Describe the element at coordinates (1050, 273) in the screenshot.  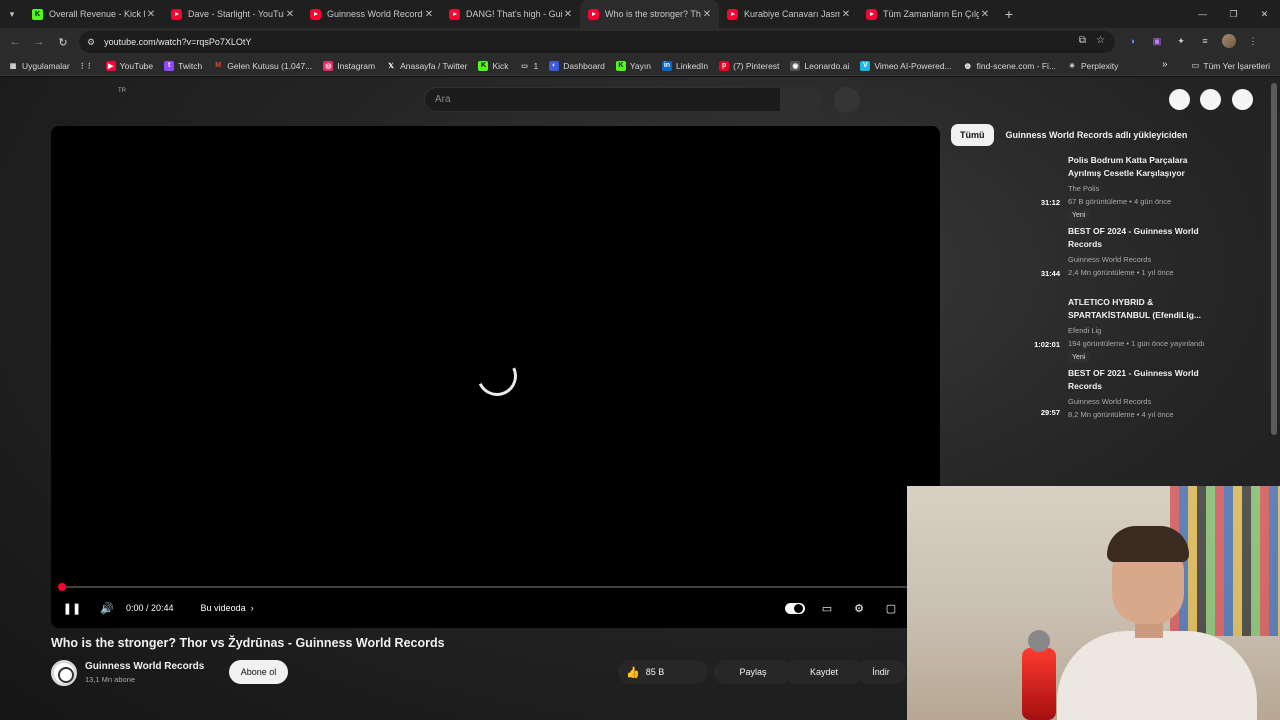
I see `video-duration: 31:44` at that location.